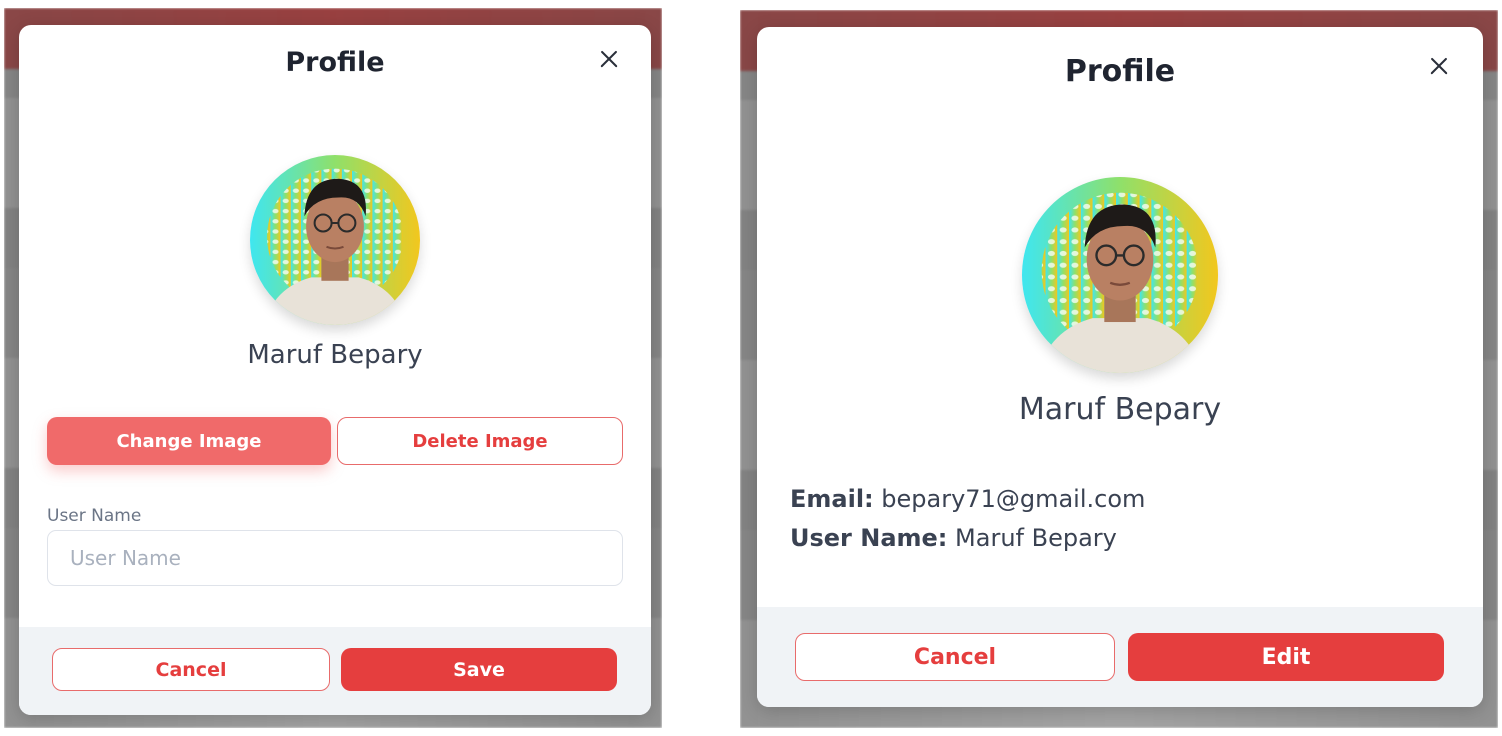  What do you see at coordinates (953, 538) in the screenshot?
I see `user-name-row: User Name: Maruf Bepary` at bounding box center [953, 538].